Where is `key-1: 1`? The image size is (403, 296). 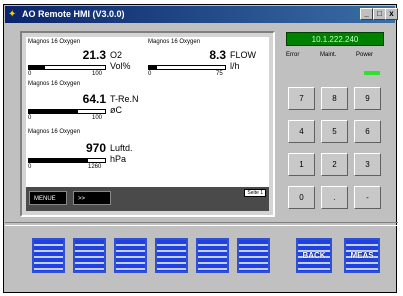 key-1: 1 is located at coordinates (301, 164).